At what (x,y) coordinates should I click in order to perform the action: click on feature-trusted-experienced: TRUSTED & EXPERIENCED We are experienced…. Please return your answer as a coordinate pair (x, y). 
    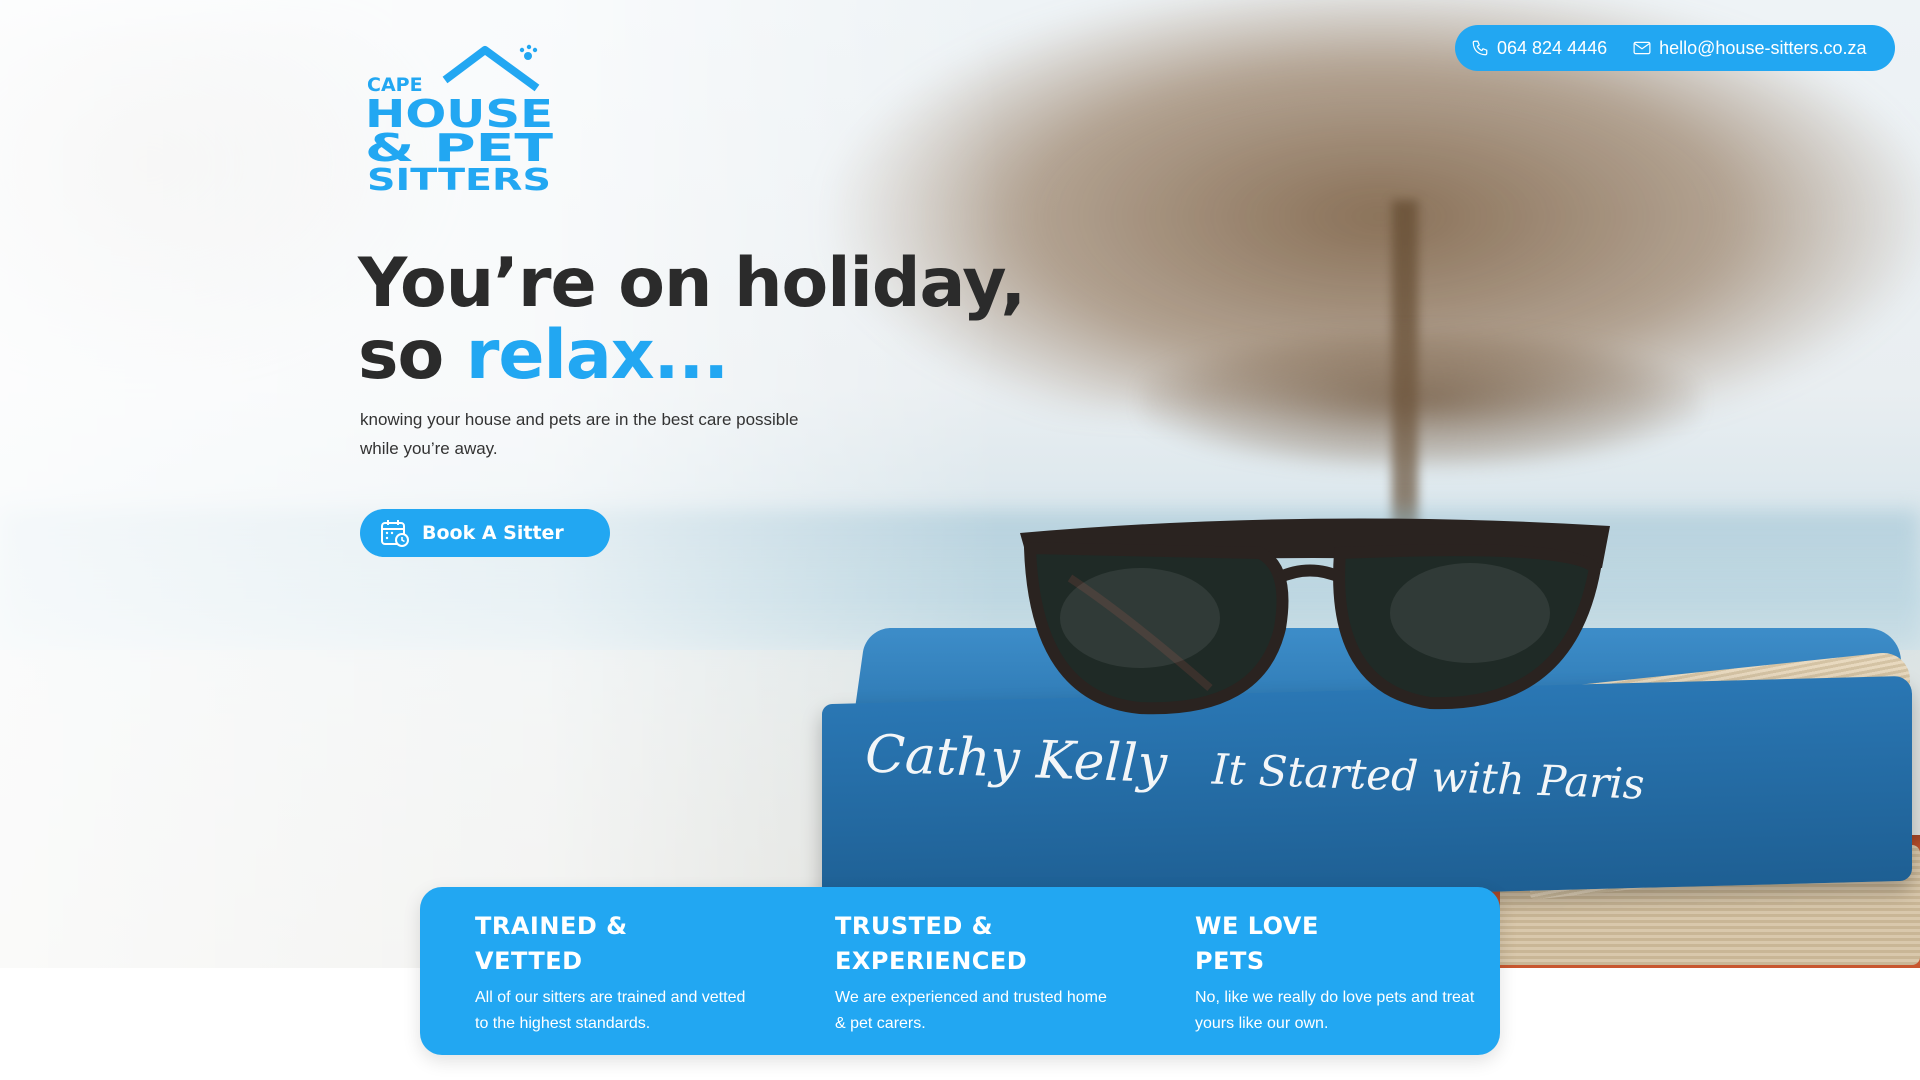
    Looking at the image, I should click on (975, 973).